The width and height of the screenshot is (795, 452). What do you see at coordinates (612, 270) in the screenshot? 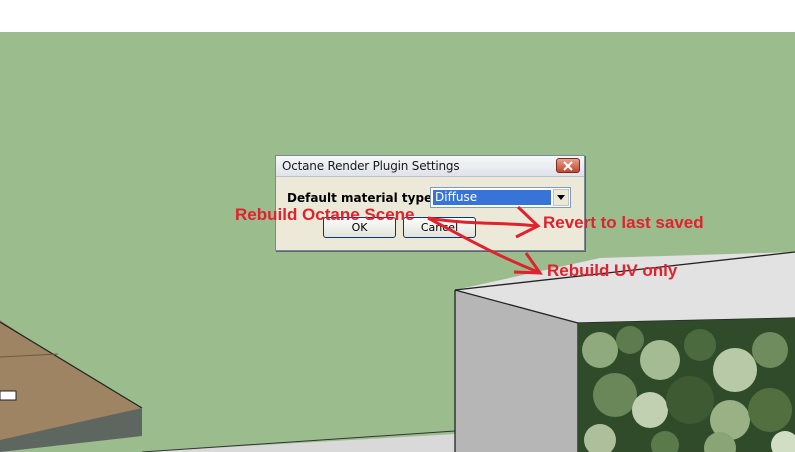
I see `annotation-rebuild-uv-only: Rebuild UV only` at bounding box center [612, 270].